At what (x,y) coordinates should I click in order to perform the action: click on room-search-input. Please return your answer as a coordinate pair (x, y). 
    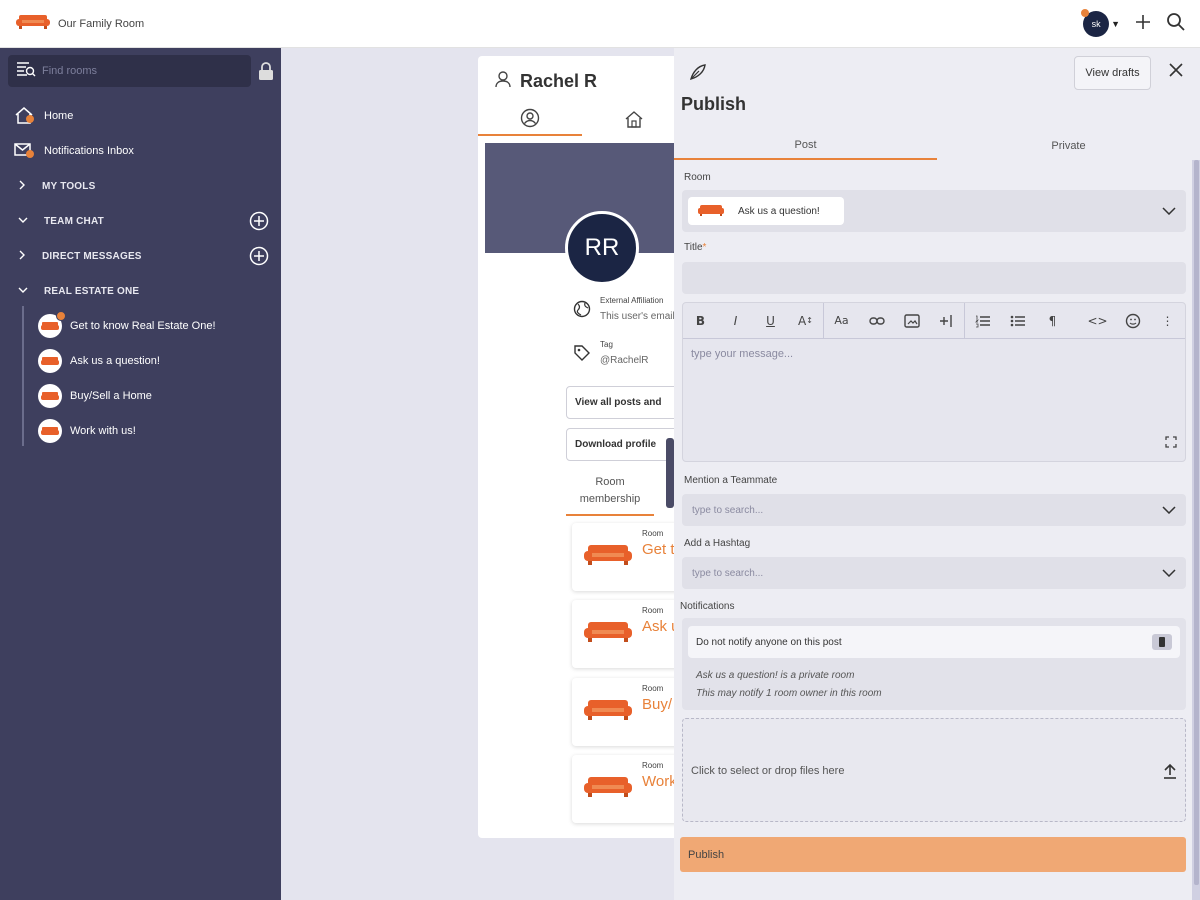
    Looking at the image, I should click on (142, 71).